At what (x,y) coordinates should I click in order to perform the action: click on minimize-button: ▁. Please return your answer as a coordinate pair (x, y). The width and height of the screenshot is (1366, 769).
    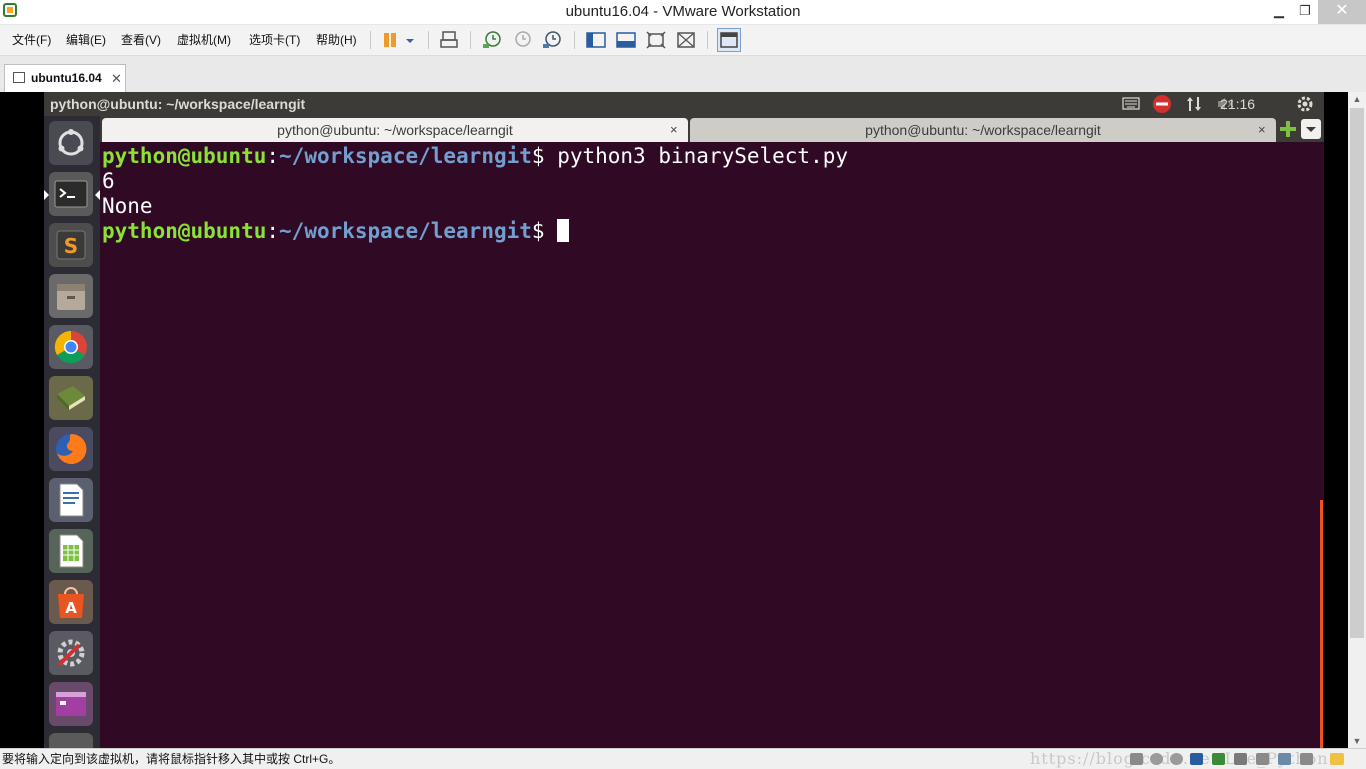
    Looking at the image, I should click on (1279, 12).